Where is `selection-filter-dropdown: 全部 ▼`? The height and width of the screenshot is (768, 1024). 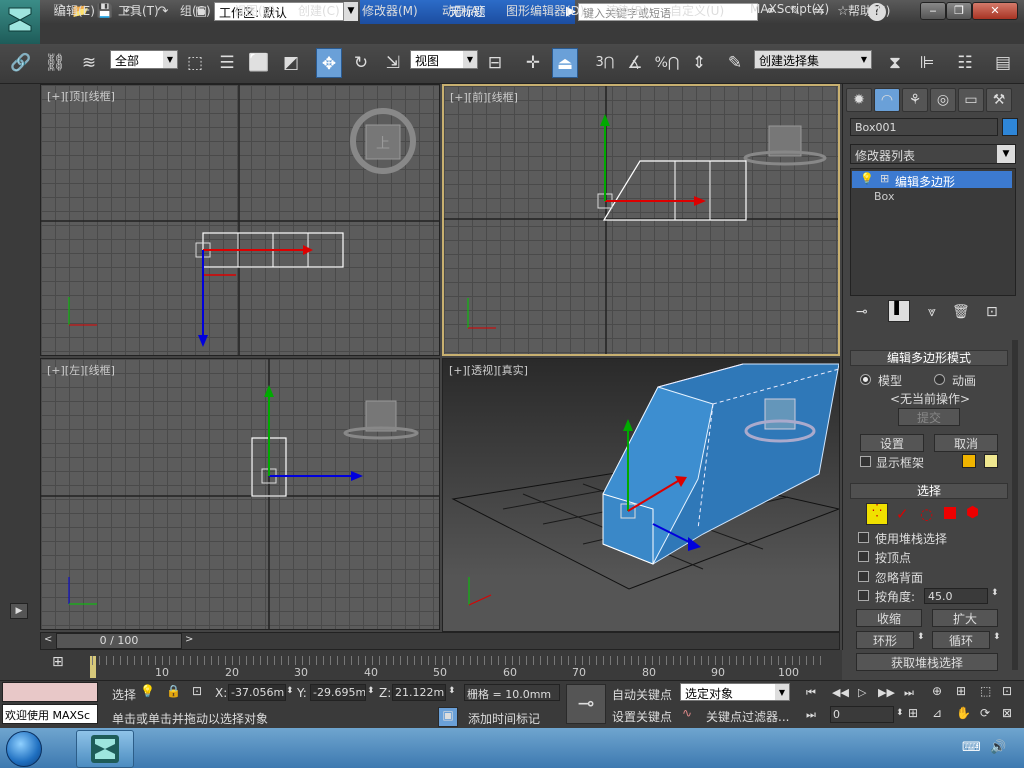 selection-filter-dropdown: 全部 ▼ is located at coordinates (144, 59).